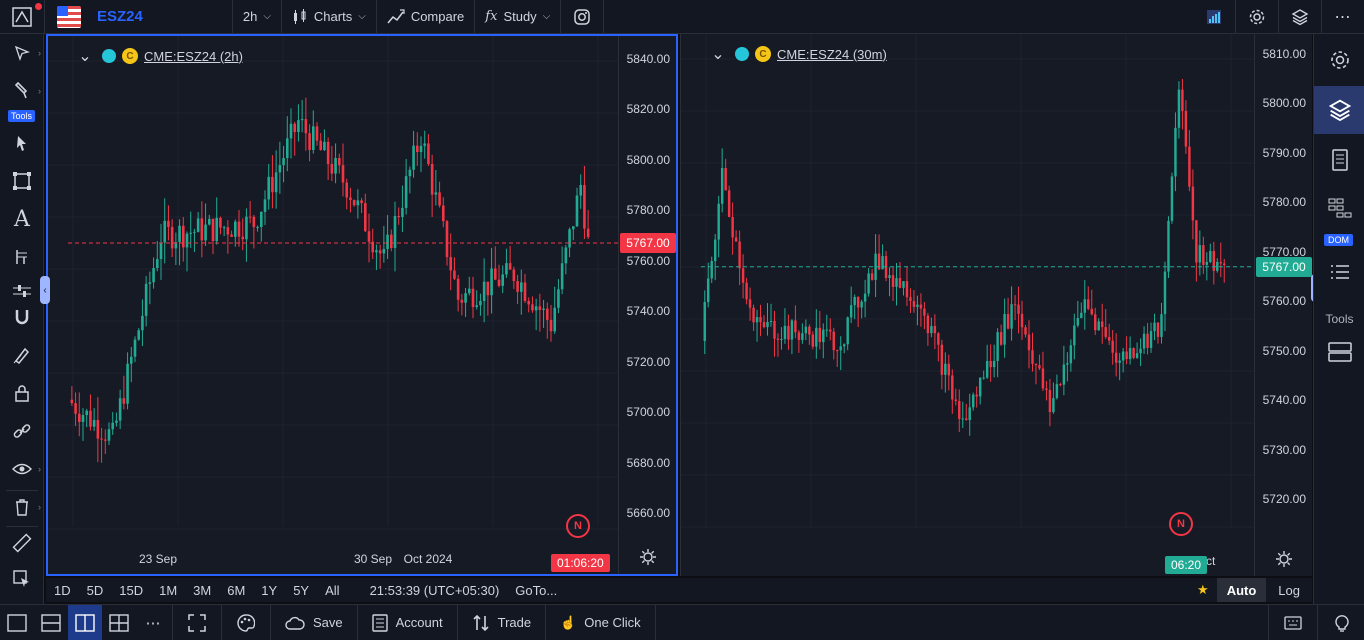 The height and width of the screenshot is (640, 1364). I want to click on layers-panel-button, so click(1339, 110).